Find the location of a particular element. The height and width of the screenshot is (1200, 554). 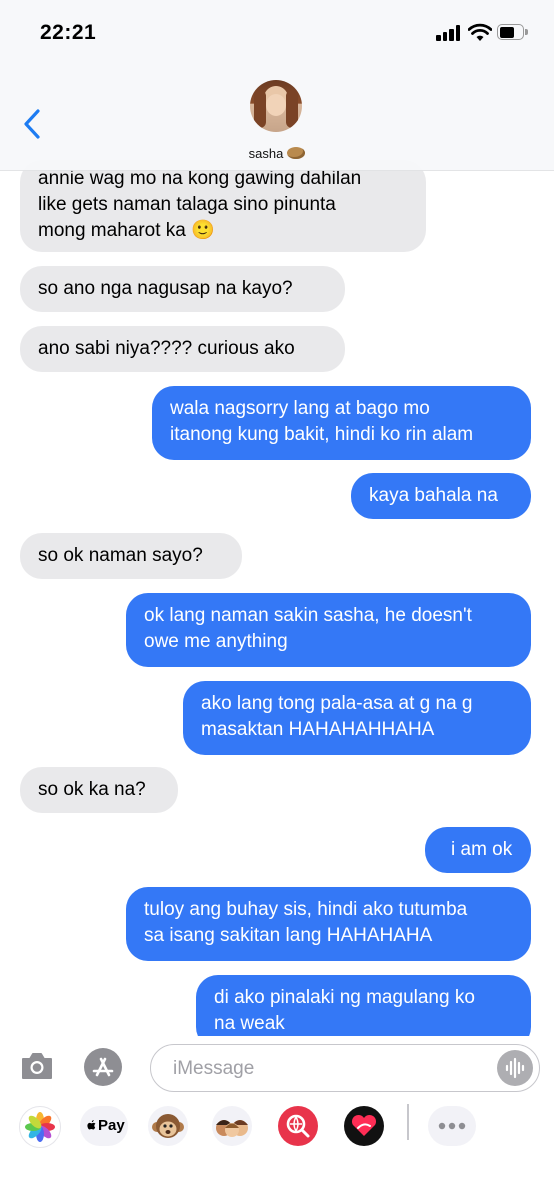

message-bubble: so ano nga nagusap na kayo? is located at coordinates (182, 289).